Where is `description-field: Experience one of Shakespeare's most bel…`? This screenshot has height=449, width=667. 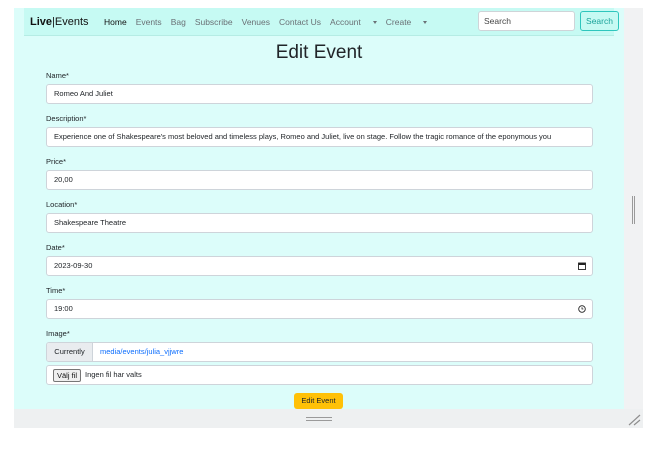
description-field: Experience one of Shakespeare's most bel… is located at coordinates (319, 137).